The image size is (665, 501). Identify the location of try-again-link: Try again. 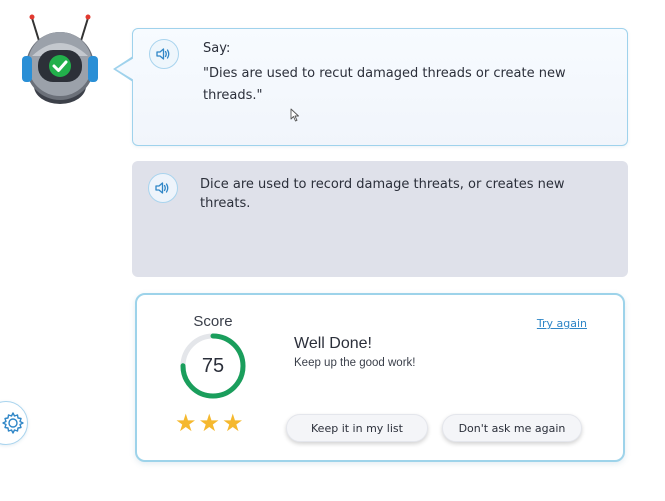
(562, 323).